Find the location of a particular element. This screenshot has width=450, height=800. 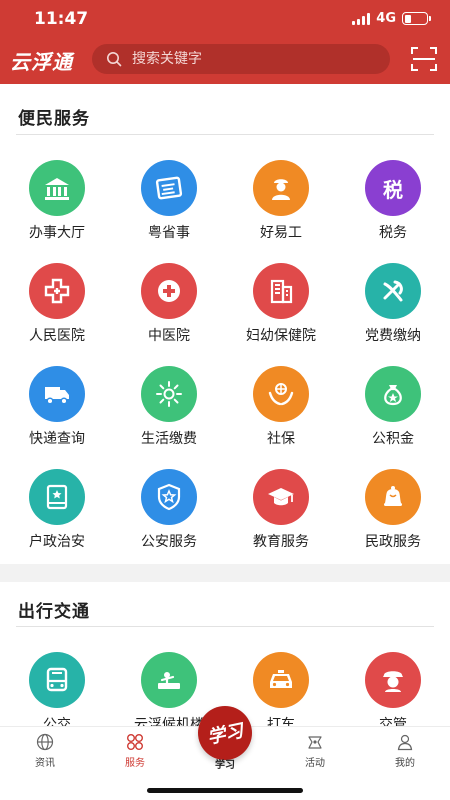

service-item-hospital-cross: 人民医院 is located at coordinates (57, 308).